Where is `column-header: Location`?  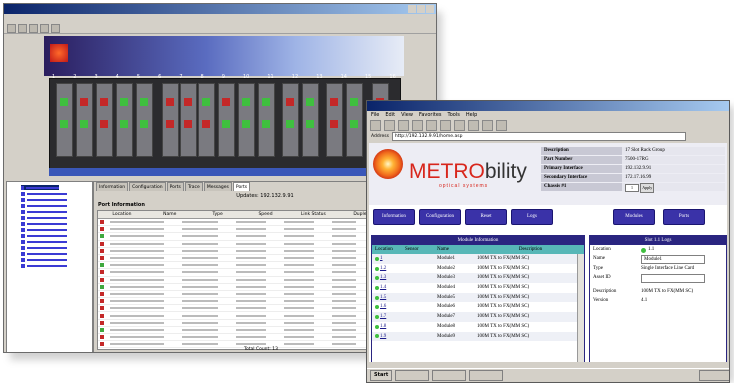
column-header: Location is located at coordinates (388, 249).